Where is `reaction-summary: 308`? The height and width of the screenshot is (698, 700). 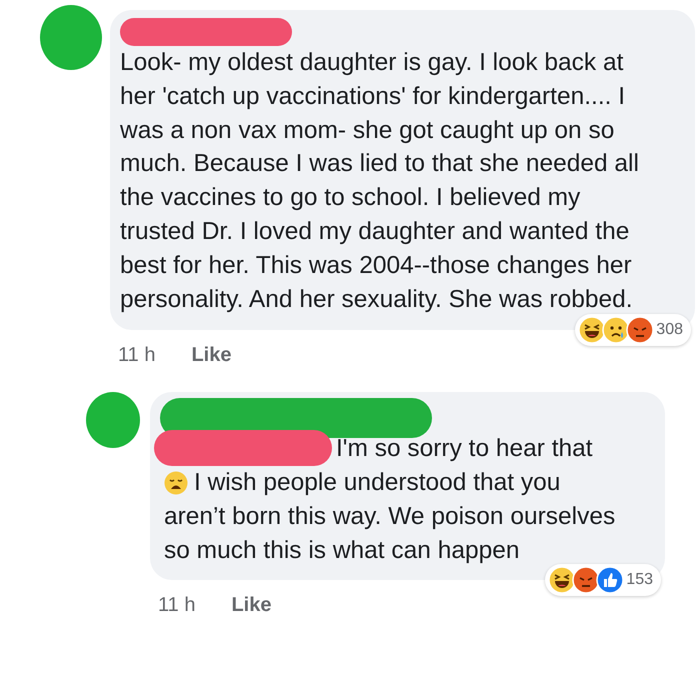
reaction-summary: 308 is located at coordinates (633, 330).